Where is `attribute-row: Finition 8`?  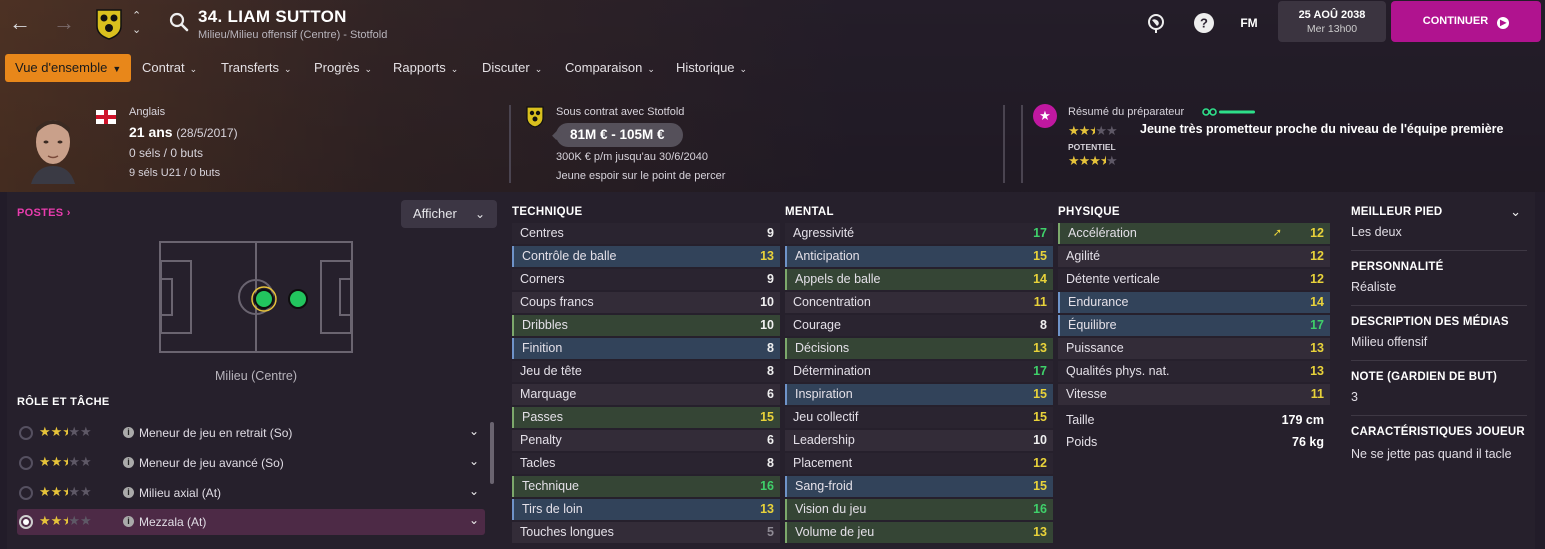
attribute-row: Finition 8 is located at coordinates (646, 348).